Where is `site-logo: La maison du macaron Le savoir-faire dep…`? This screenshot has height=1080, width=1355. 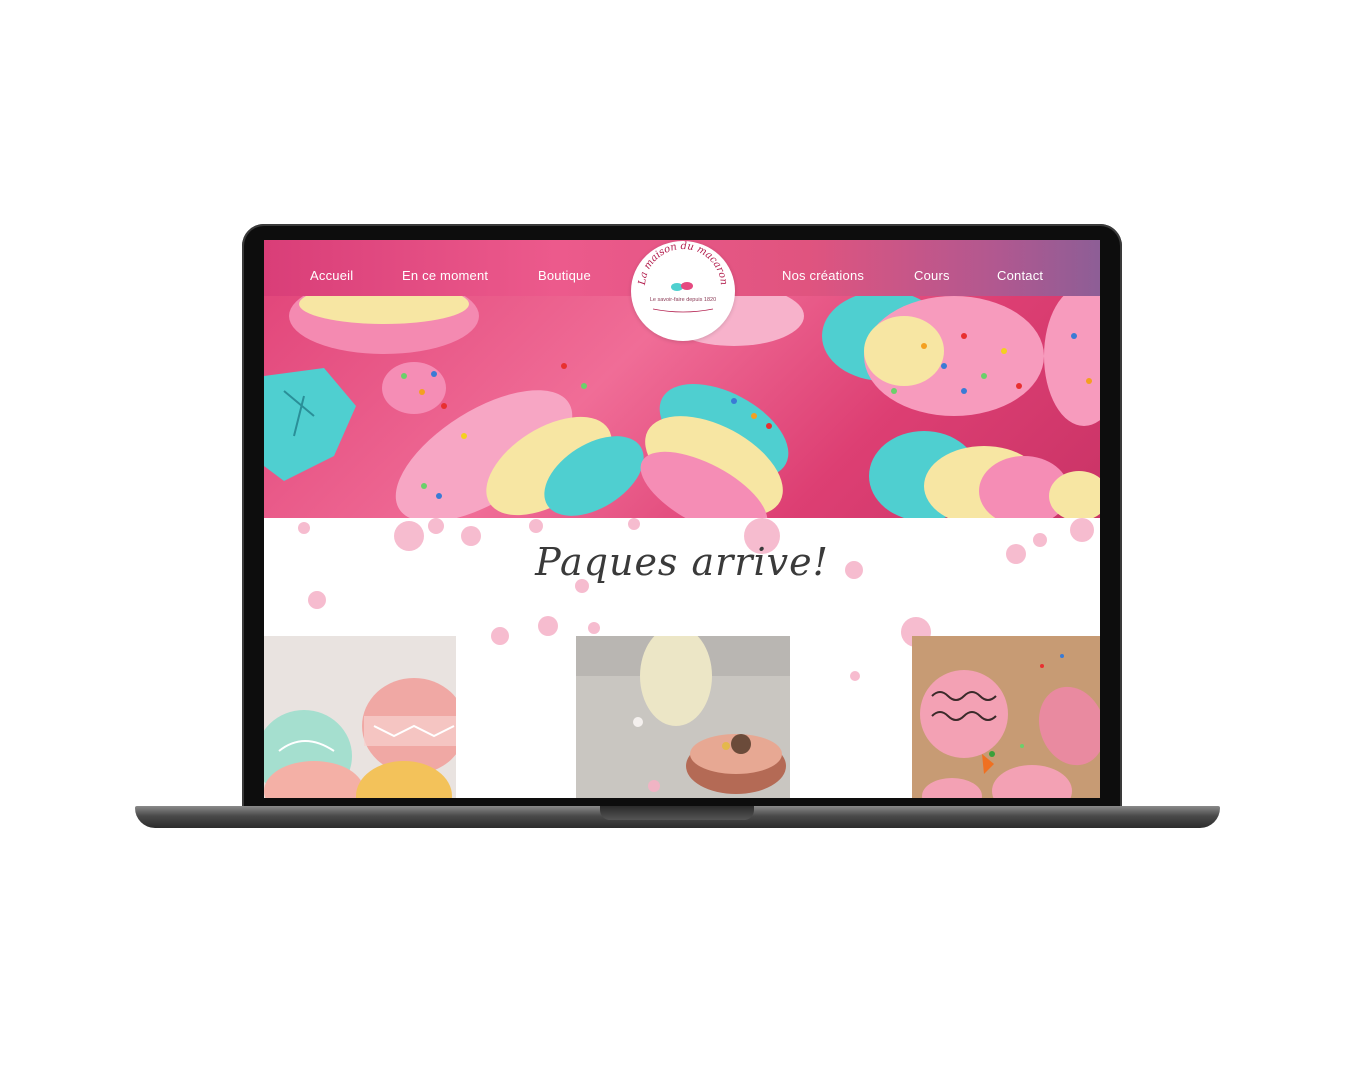
site-logo: La maison du macaron Le savoir-faire dep… is located at coordinates (683, 291).